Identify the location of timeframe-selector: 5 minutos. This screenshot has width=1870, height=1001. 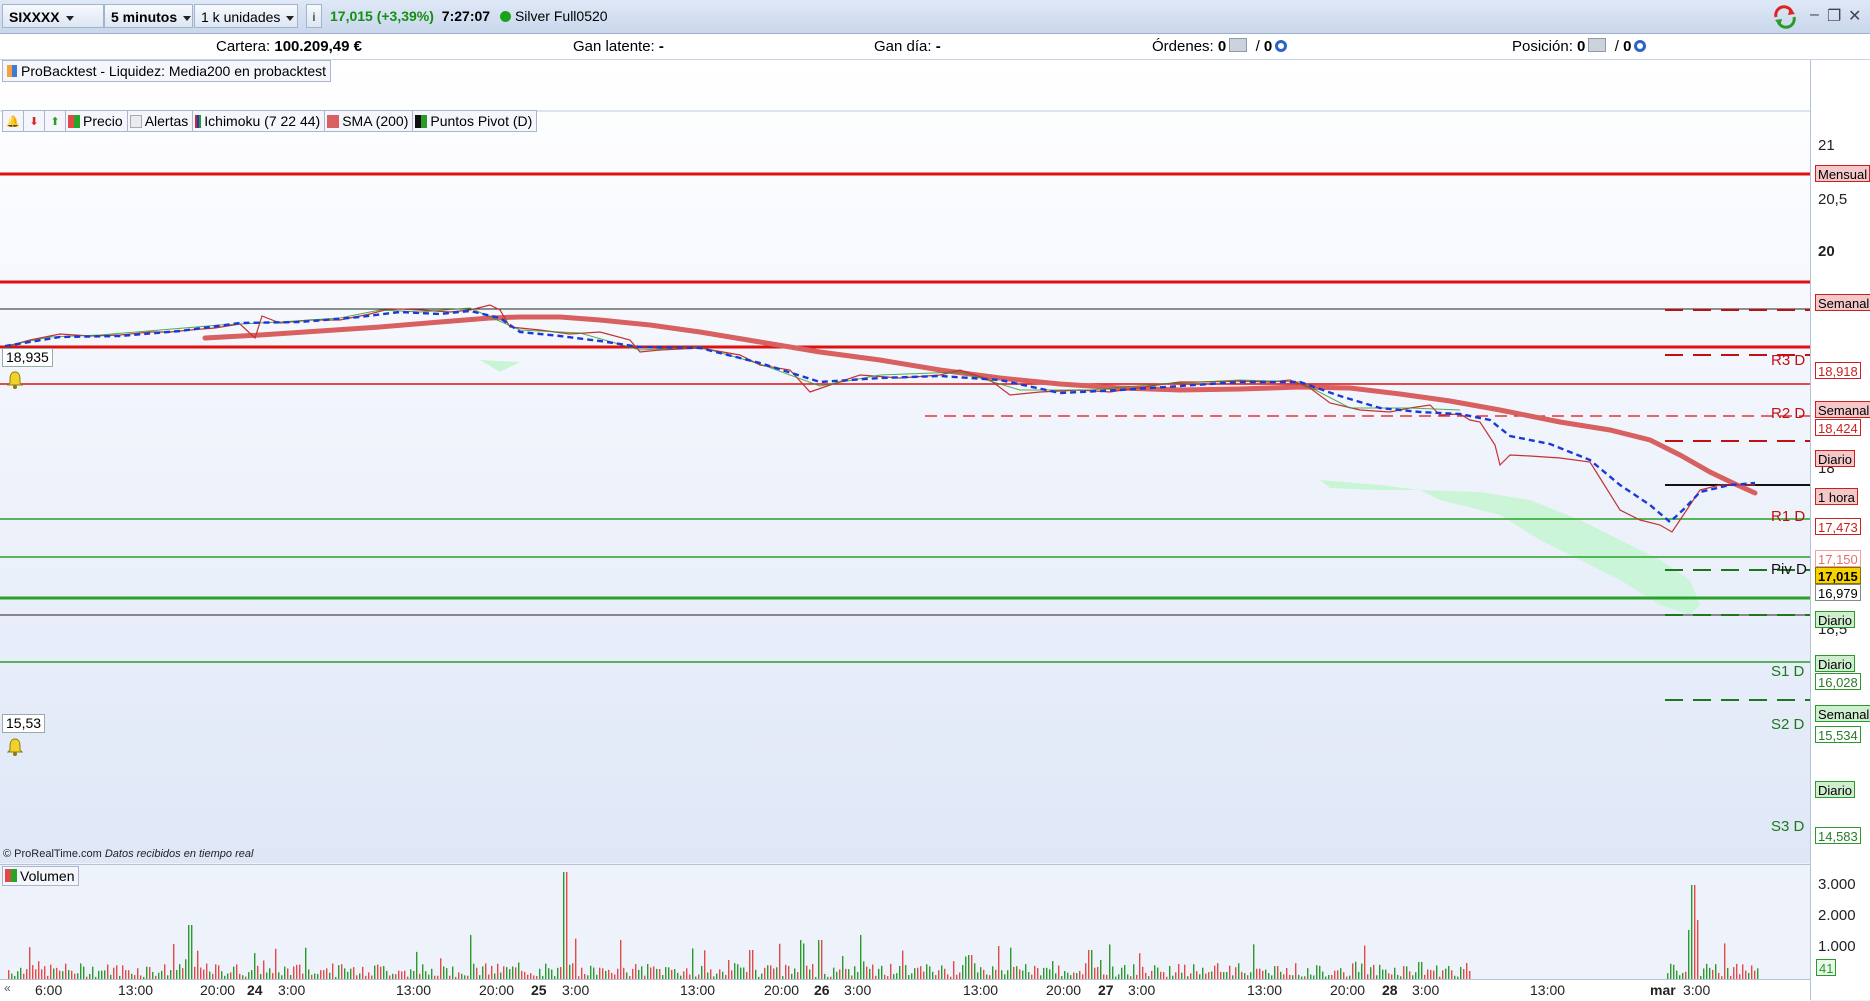
(148, 16).